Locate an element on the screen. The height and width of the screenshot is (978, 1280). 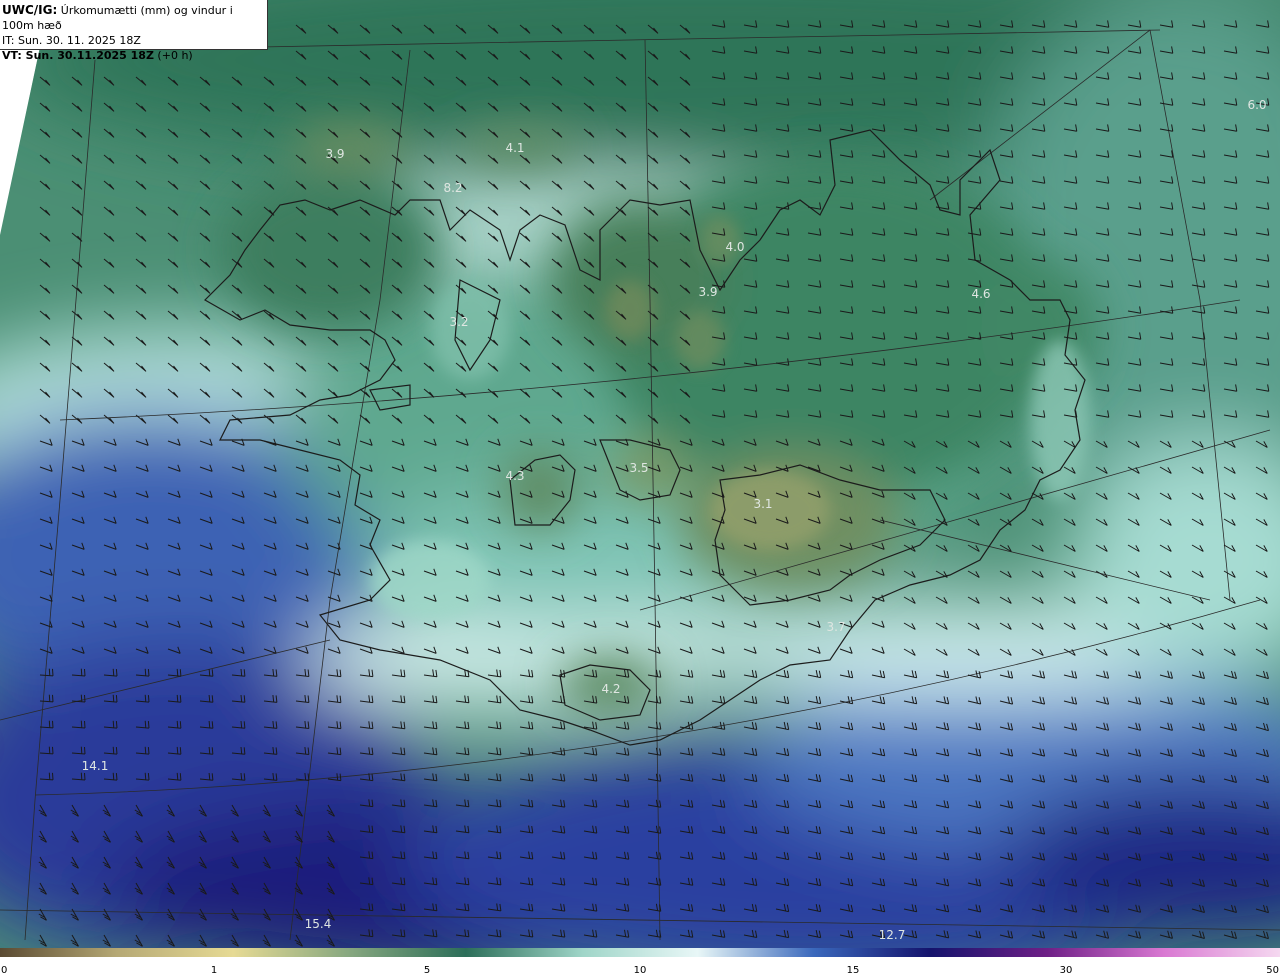
colorbar: 0 1 5 10 15 30 50 is located at coordinates (640, 963).